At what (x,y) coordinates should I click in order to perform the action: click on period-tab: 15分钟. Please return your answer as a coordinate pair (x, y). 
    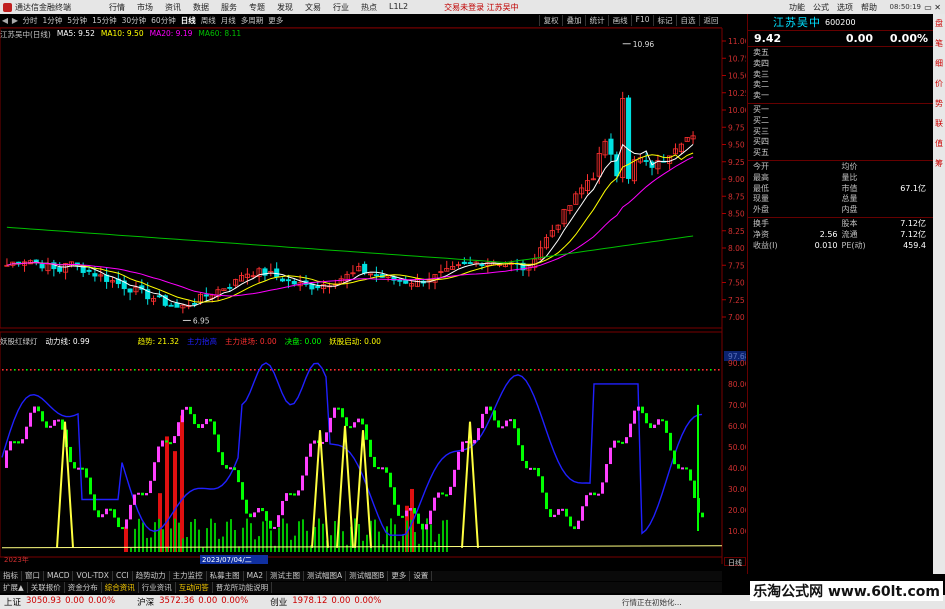
    Looking at the image, I should click on (105, 20).